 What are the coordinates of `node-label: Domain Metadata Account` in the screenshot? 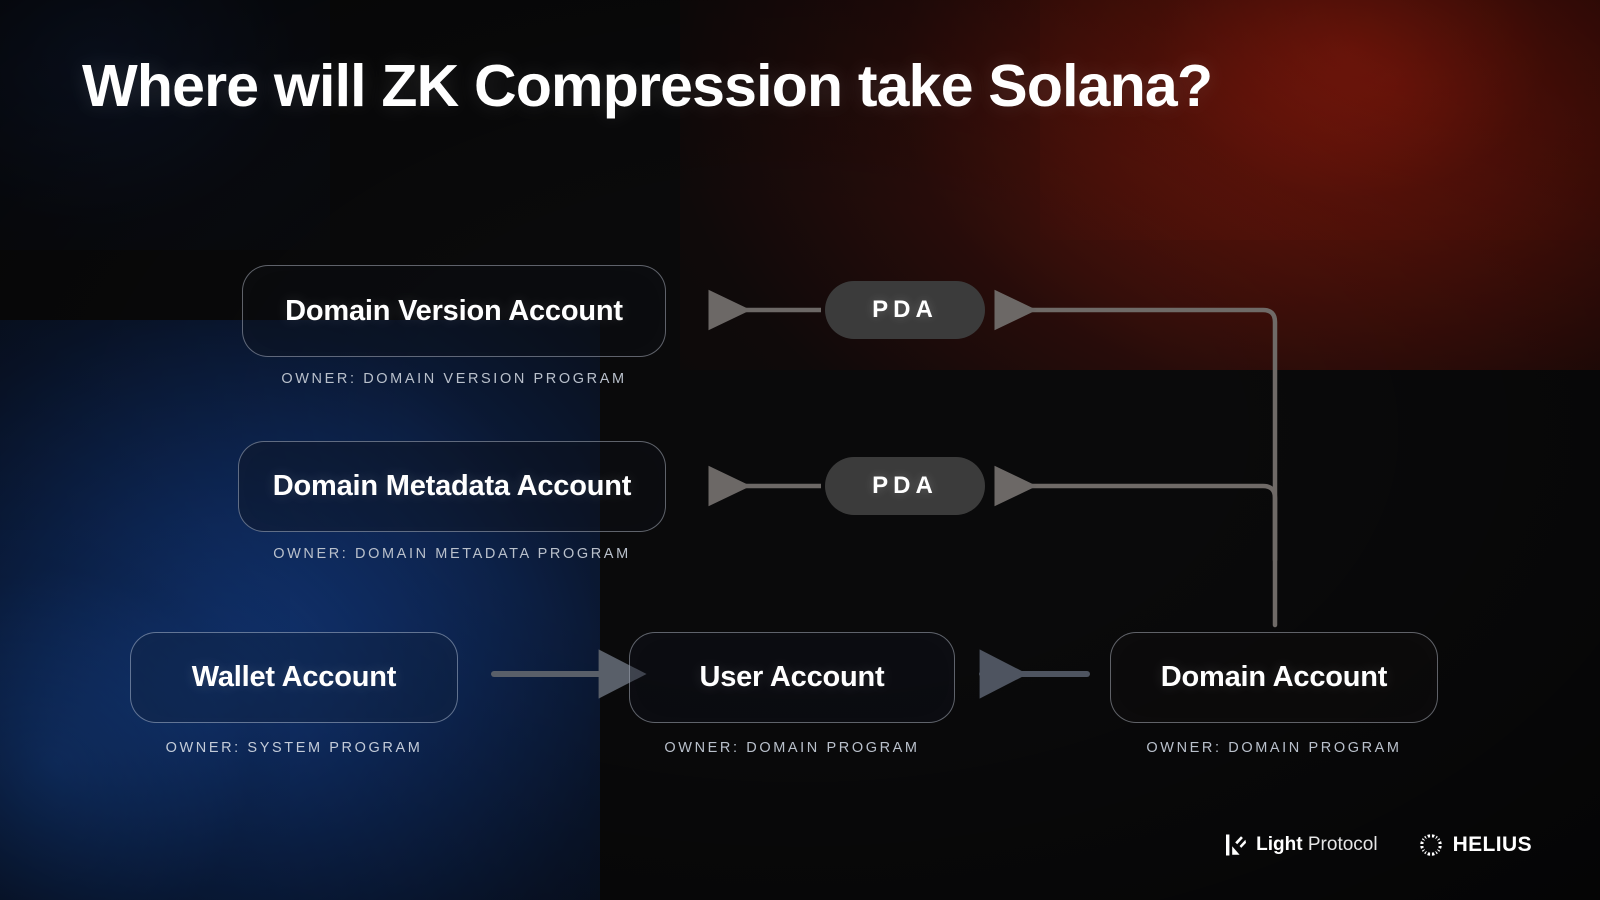 It's located at (452, 486).